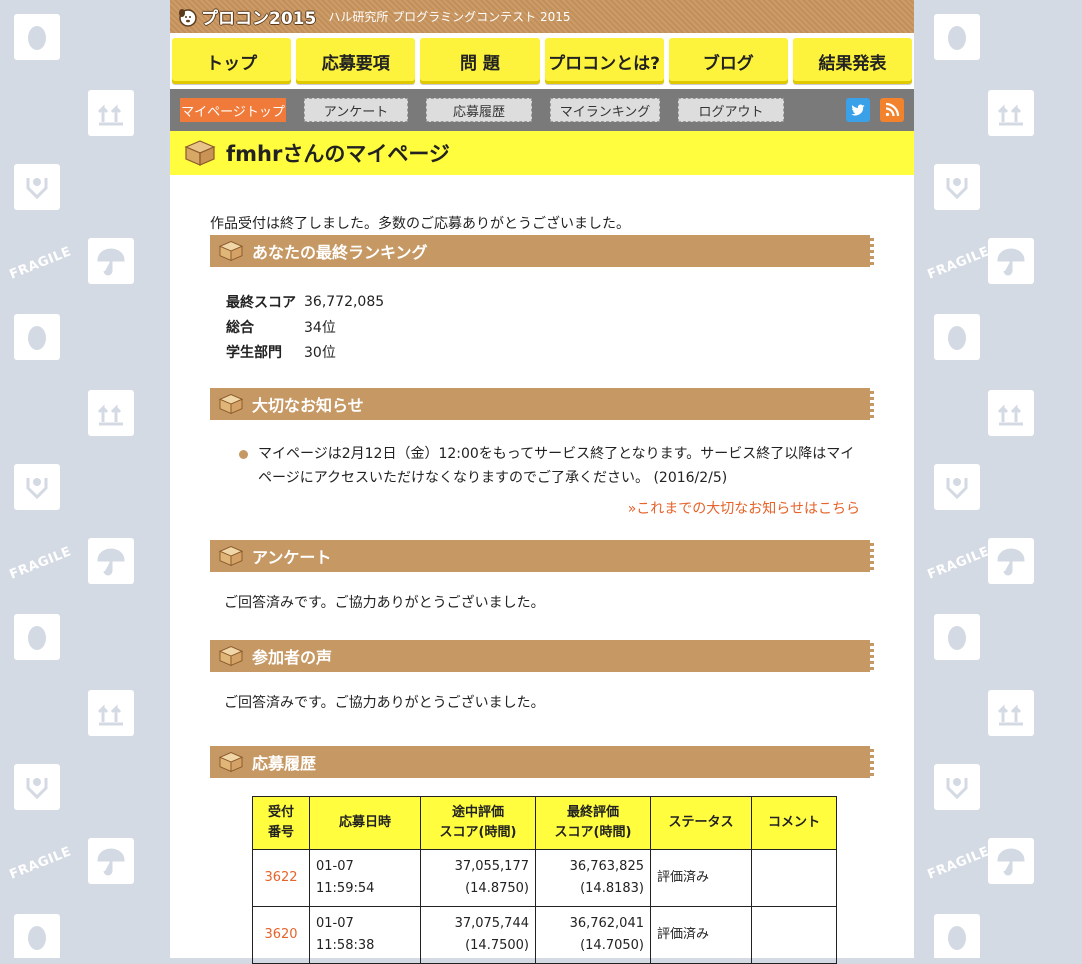 The width and height of the screenshot is (1082, 964). Describe the element at coordinates (281, 935) in the screenshot. I see `submission-id-link: 3620` at that location.